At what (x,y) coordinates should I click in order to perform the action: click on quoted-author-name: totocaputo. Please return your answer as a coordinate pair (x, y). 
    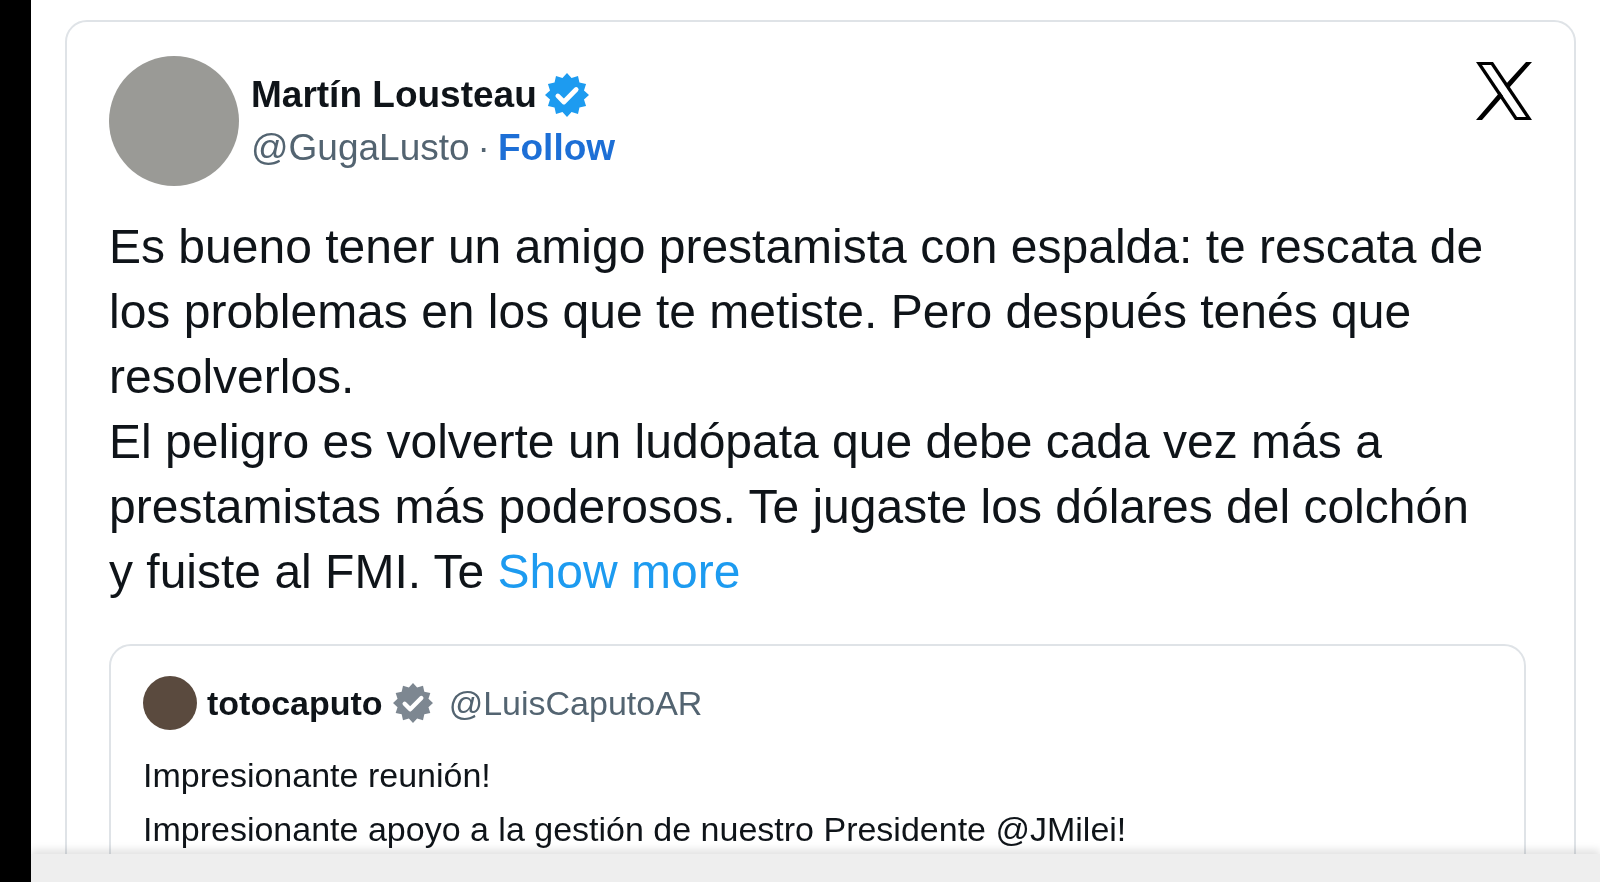
    Looking at the image, I should click on (295, 703).